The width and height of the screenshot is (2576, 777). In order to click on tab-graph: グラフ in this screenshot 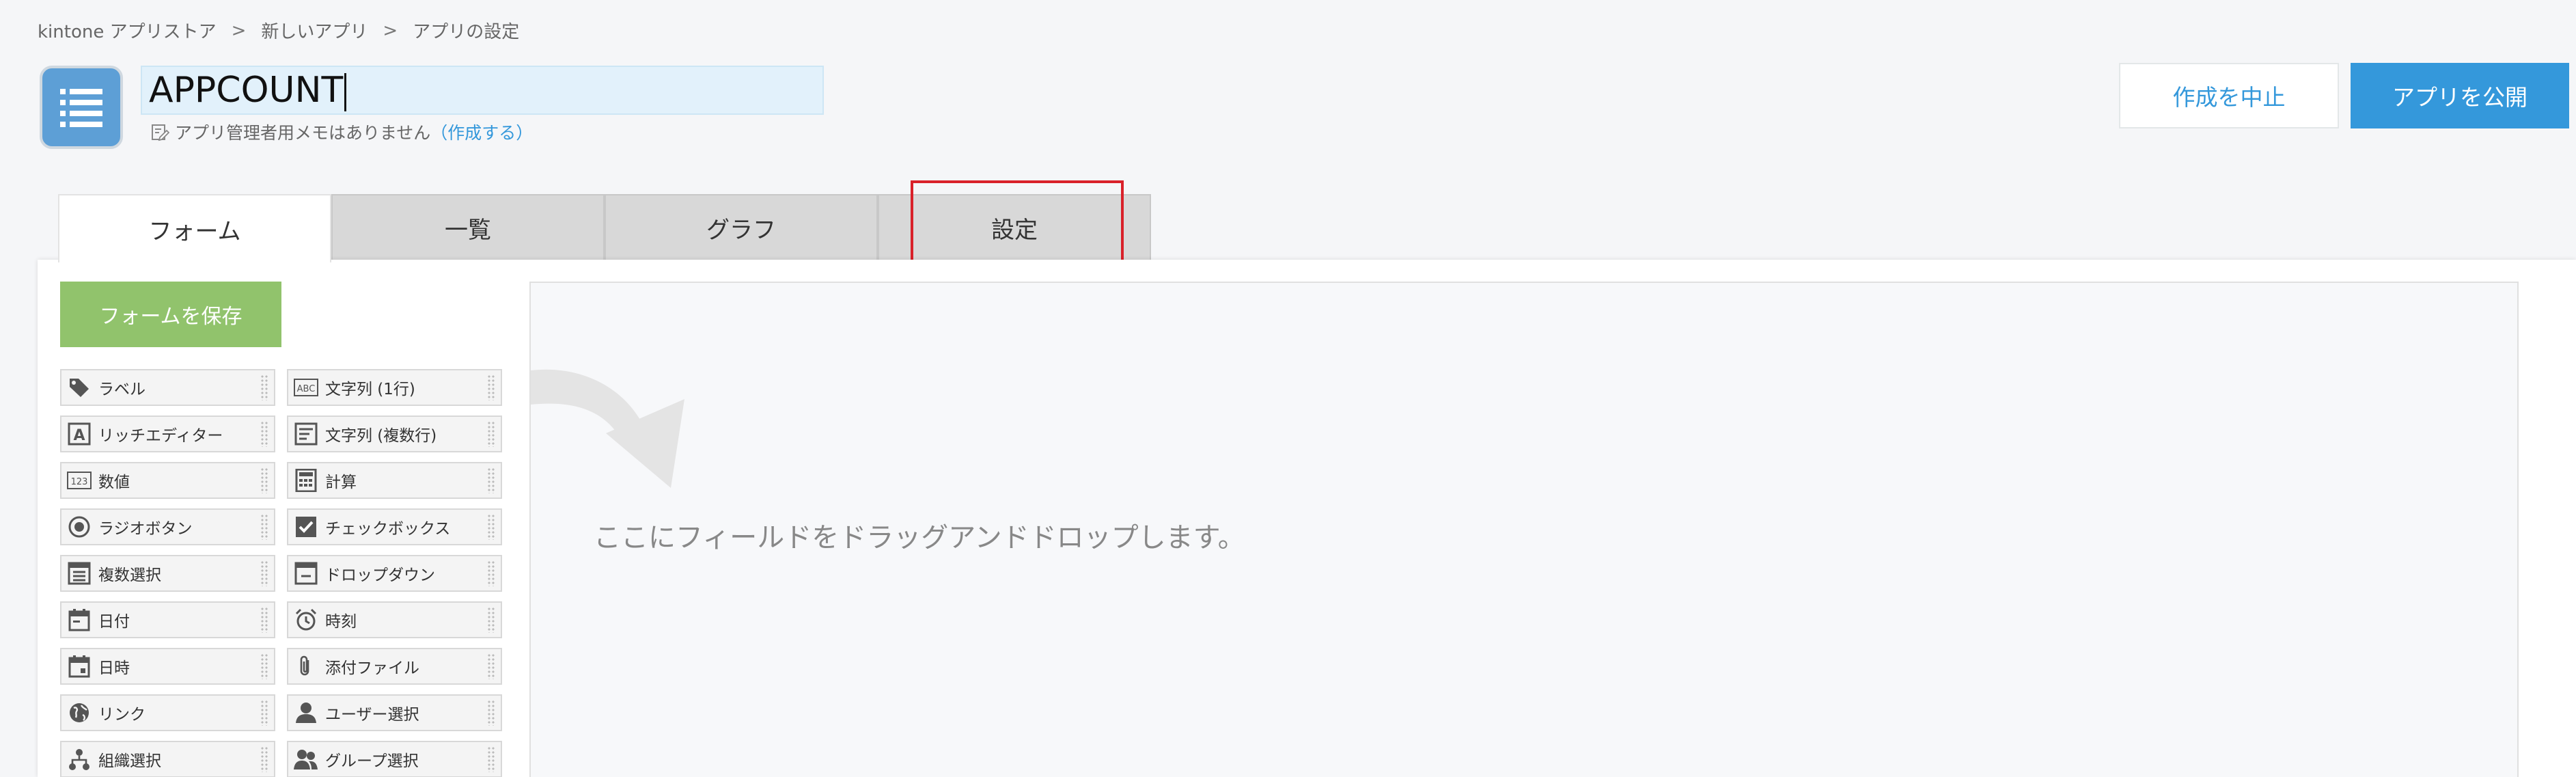, I will do `click(742, 227)`.